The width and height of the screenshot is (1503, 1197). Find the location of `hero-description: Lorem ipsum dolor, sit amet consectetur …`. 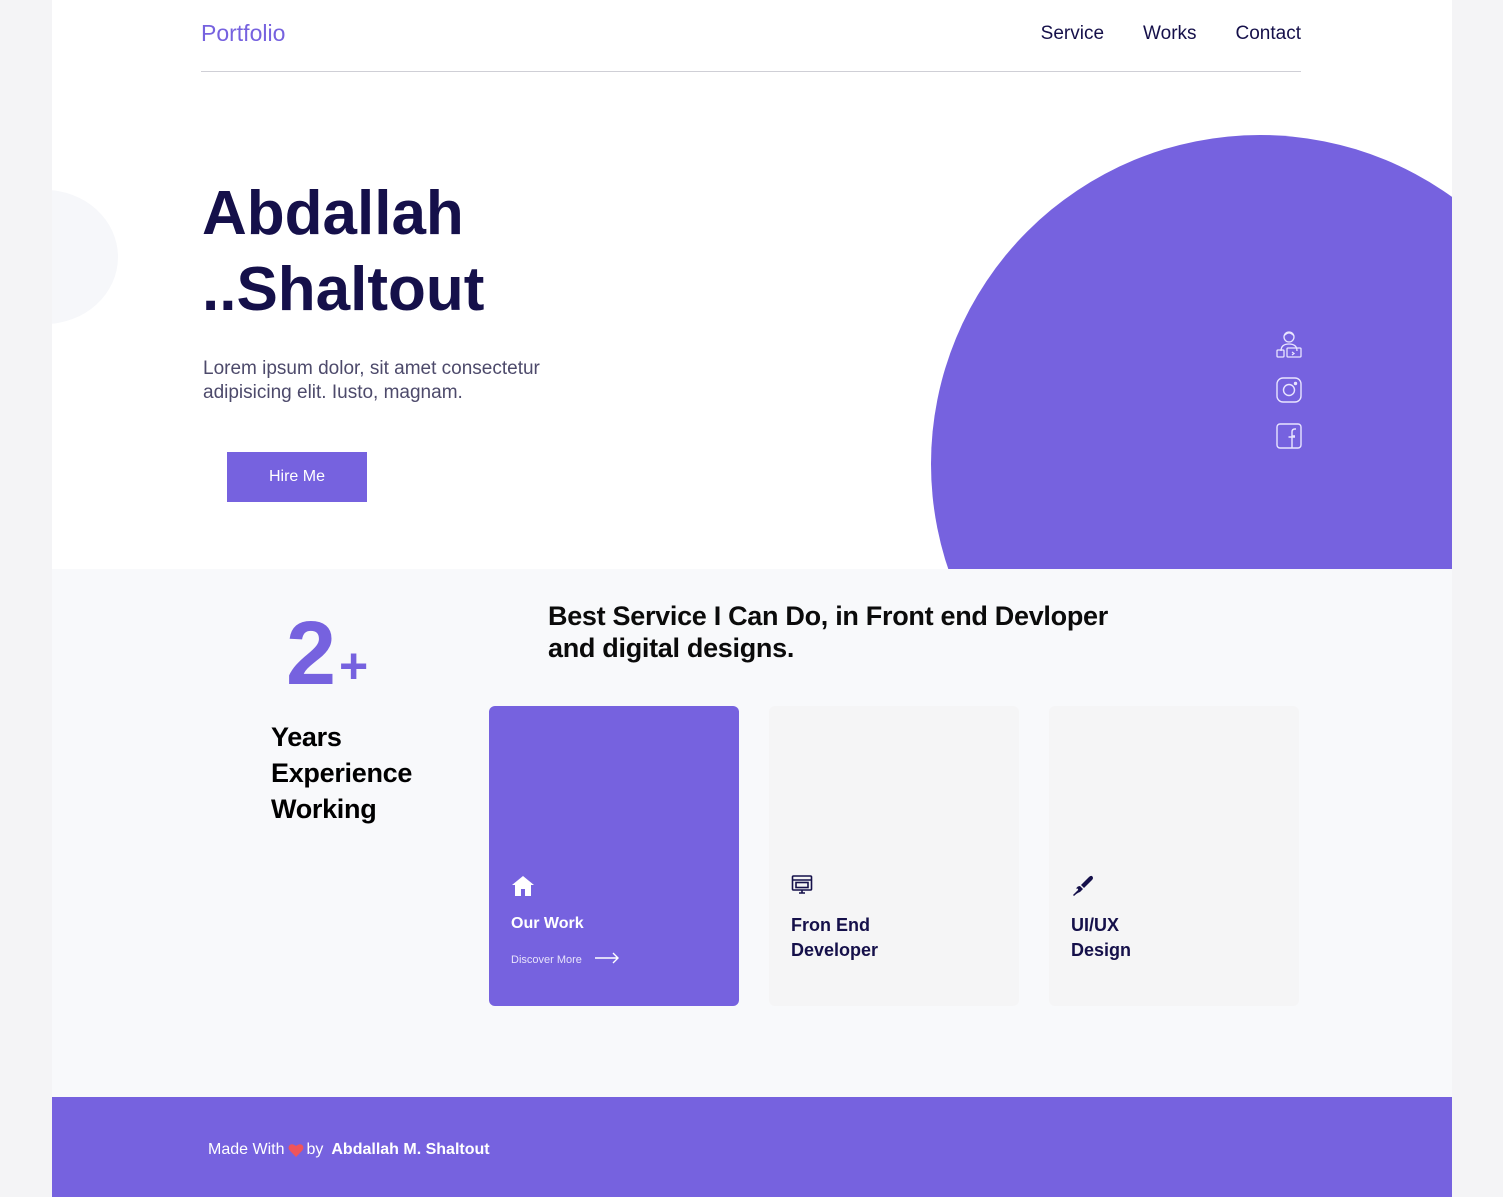

hero-description: Lorem ipsum dolor, sit amet consectetur … is located at coordinates (371, 380).